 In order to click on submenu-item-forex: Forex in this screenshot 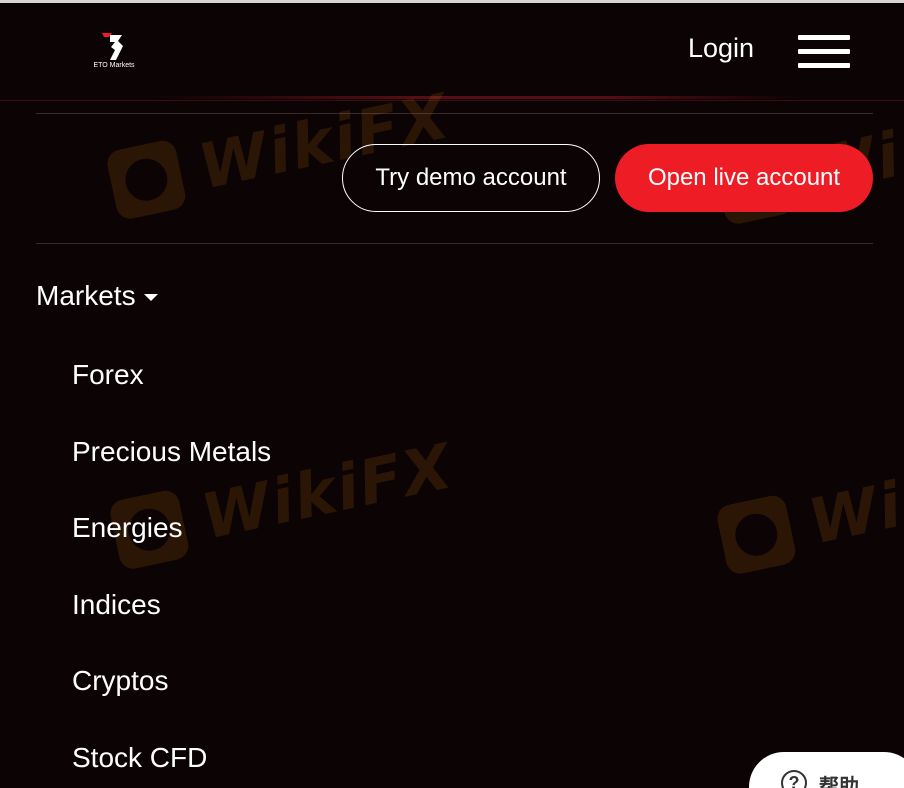, I will do `click(108, 375)`.